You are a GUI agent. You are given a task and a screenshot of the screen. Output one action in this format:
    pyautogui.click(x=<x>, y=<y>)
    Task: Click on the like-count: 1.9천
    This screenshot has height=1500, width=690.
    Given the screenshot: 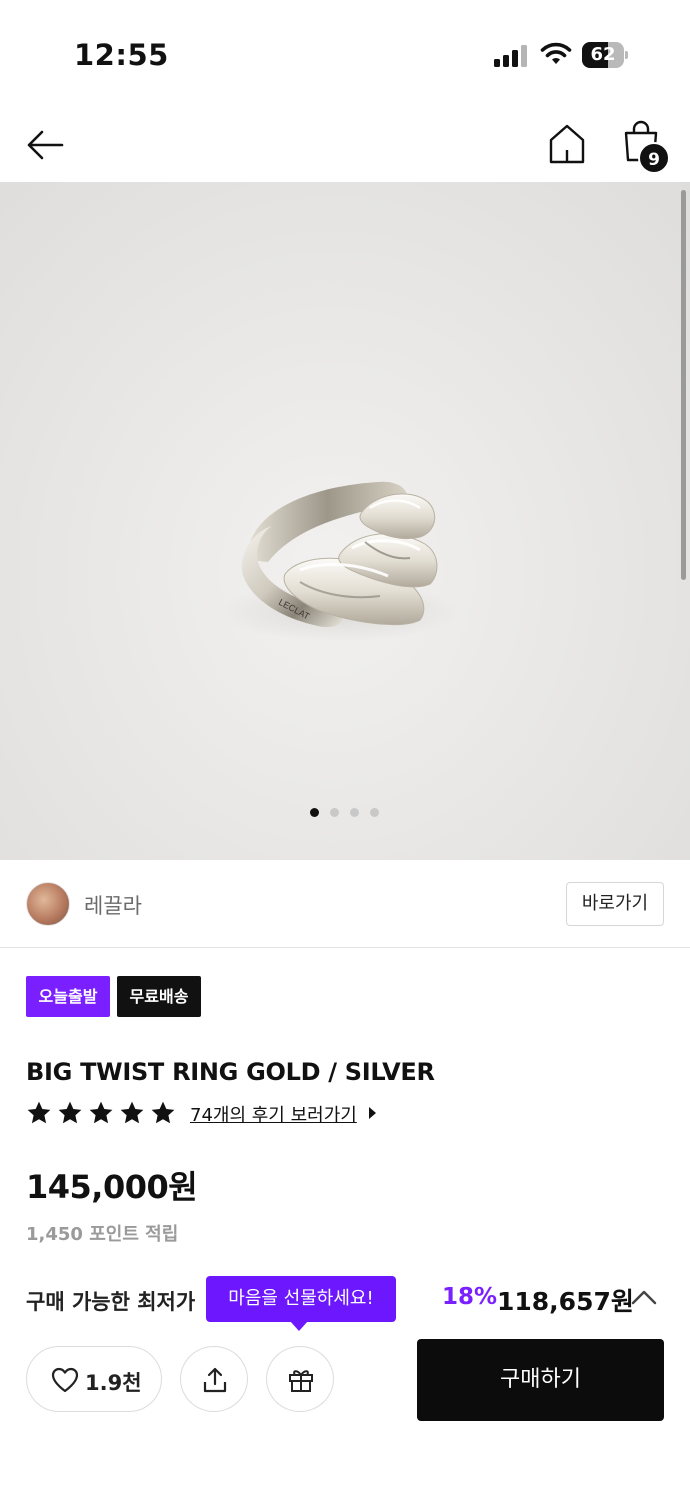 What is the action you would take?
    pyautogui.click(x=113, y=1383)
    